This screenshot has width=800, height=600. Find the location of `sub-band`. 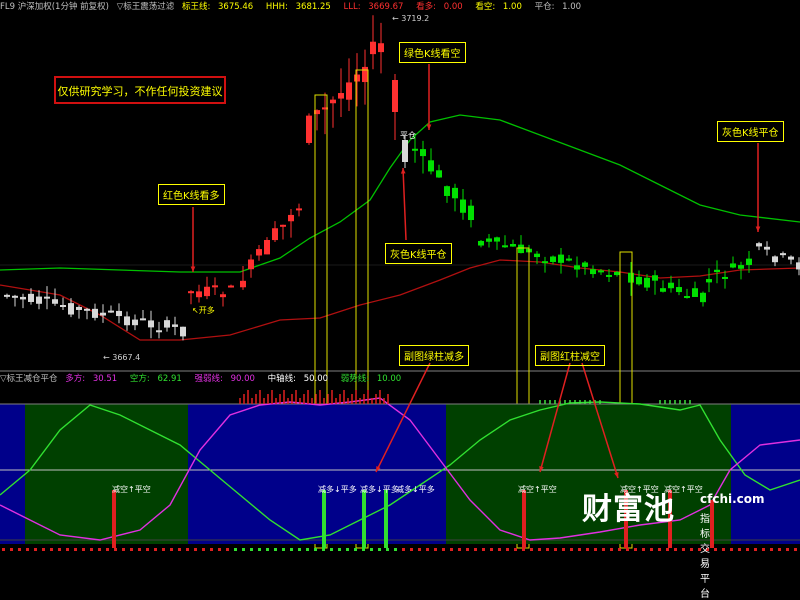

sub-band is located at coordinates (765, 474).